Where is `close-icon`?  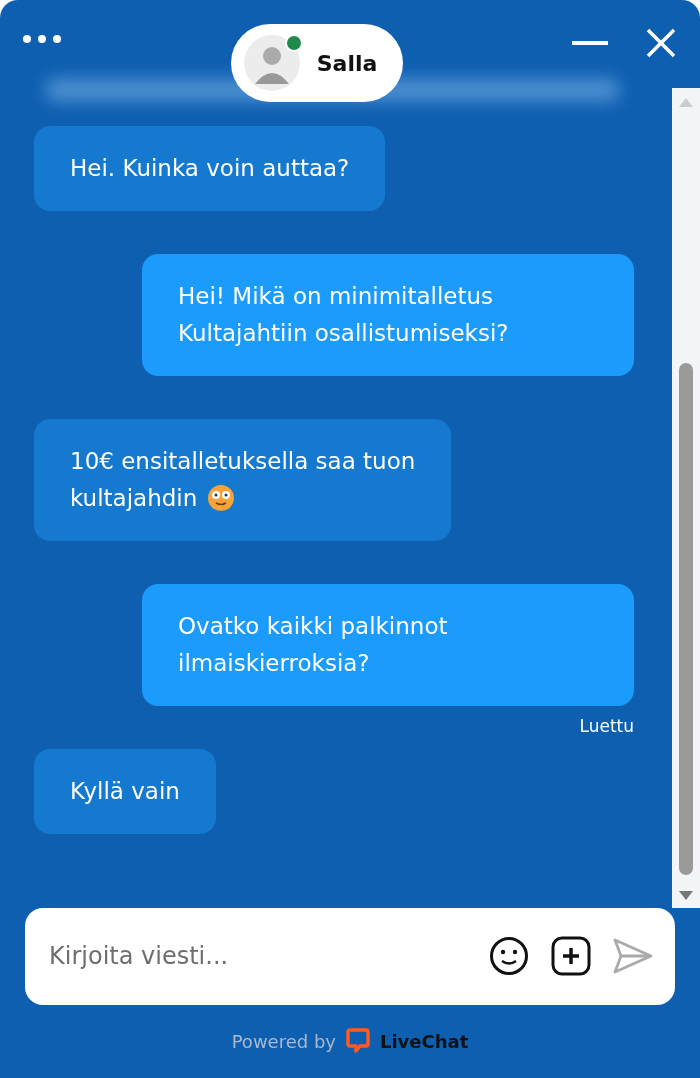 close-icon is located at coordinates (661, 43).